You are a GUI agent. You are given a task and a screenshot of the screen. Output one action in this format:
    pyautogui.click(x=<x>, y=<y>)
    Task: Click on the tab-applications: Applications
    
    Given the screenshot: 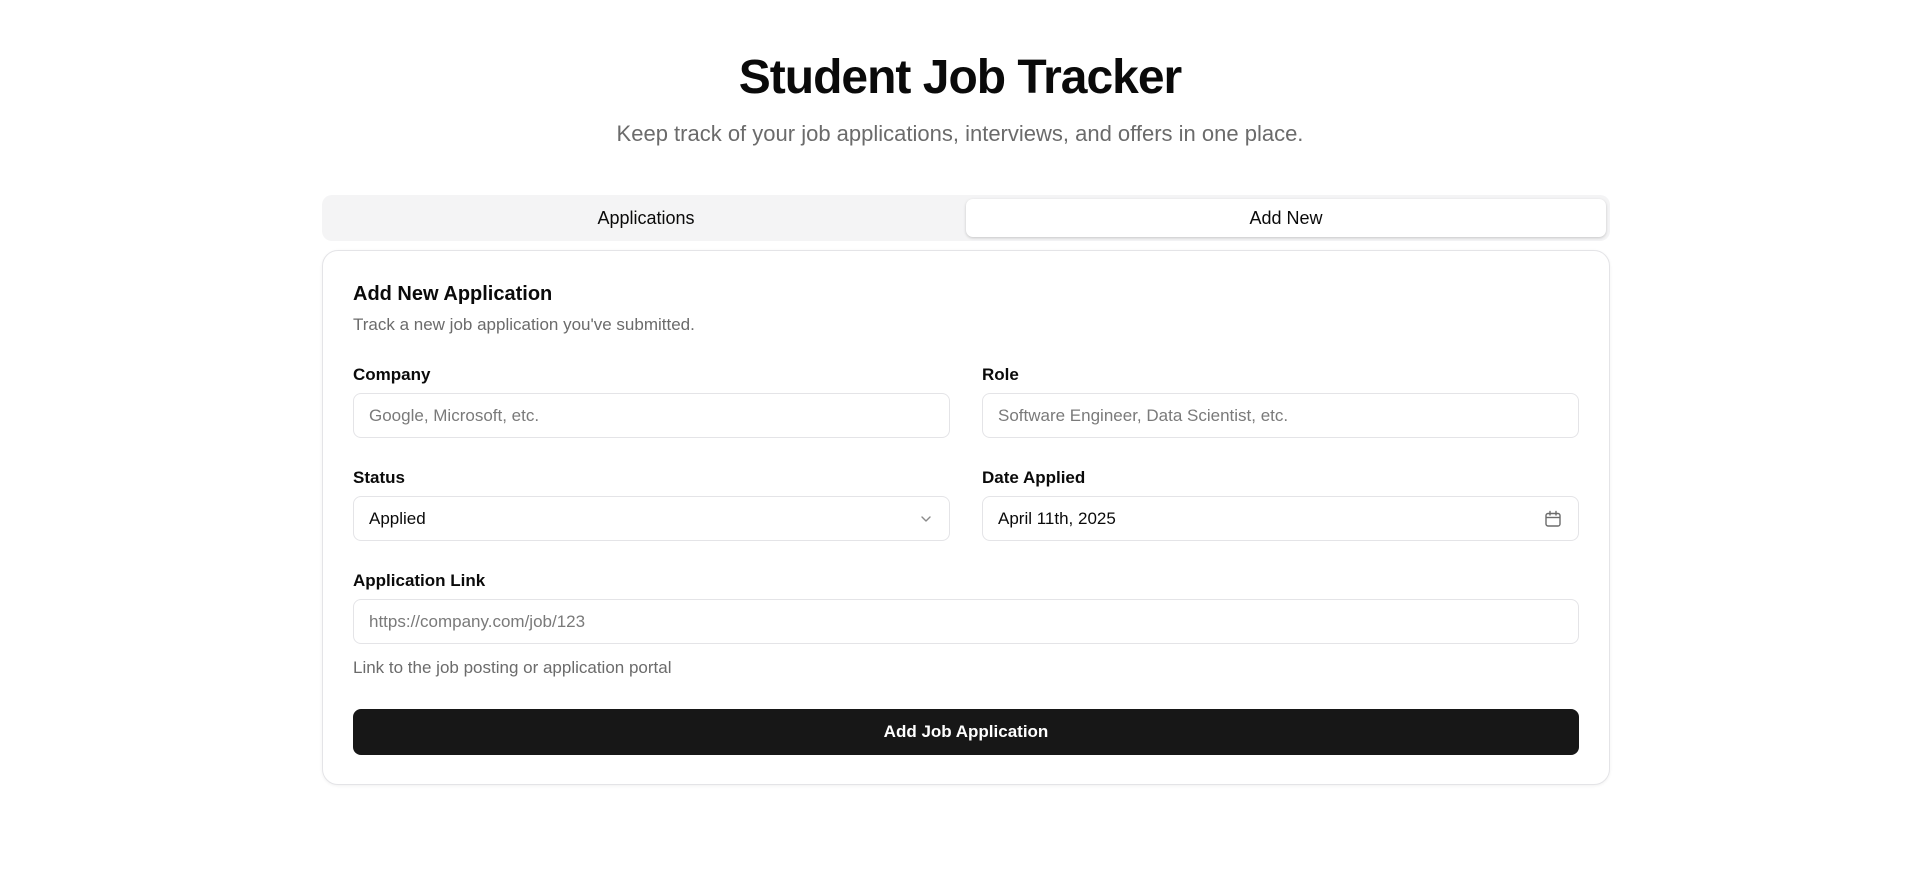 What is the action you would take?
    pyautogui.click(x=646, y=218)
    